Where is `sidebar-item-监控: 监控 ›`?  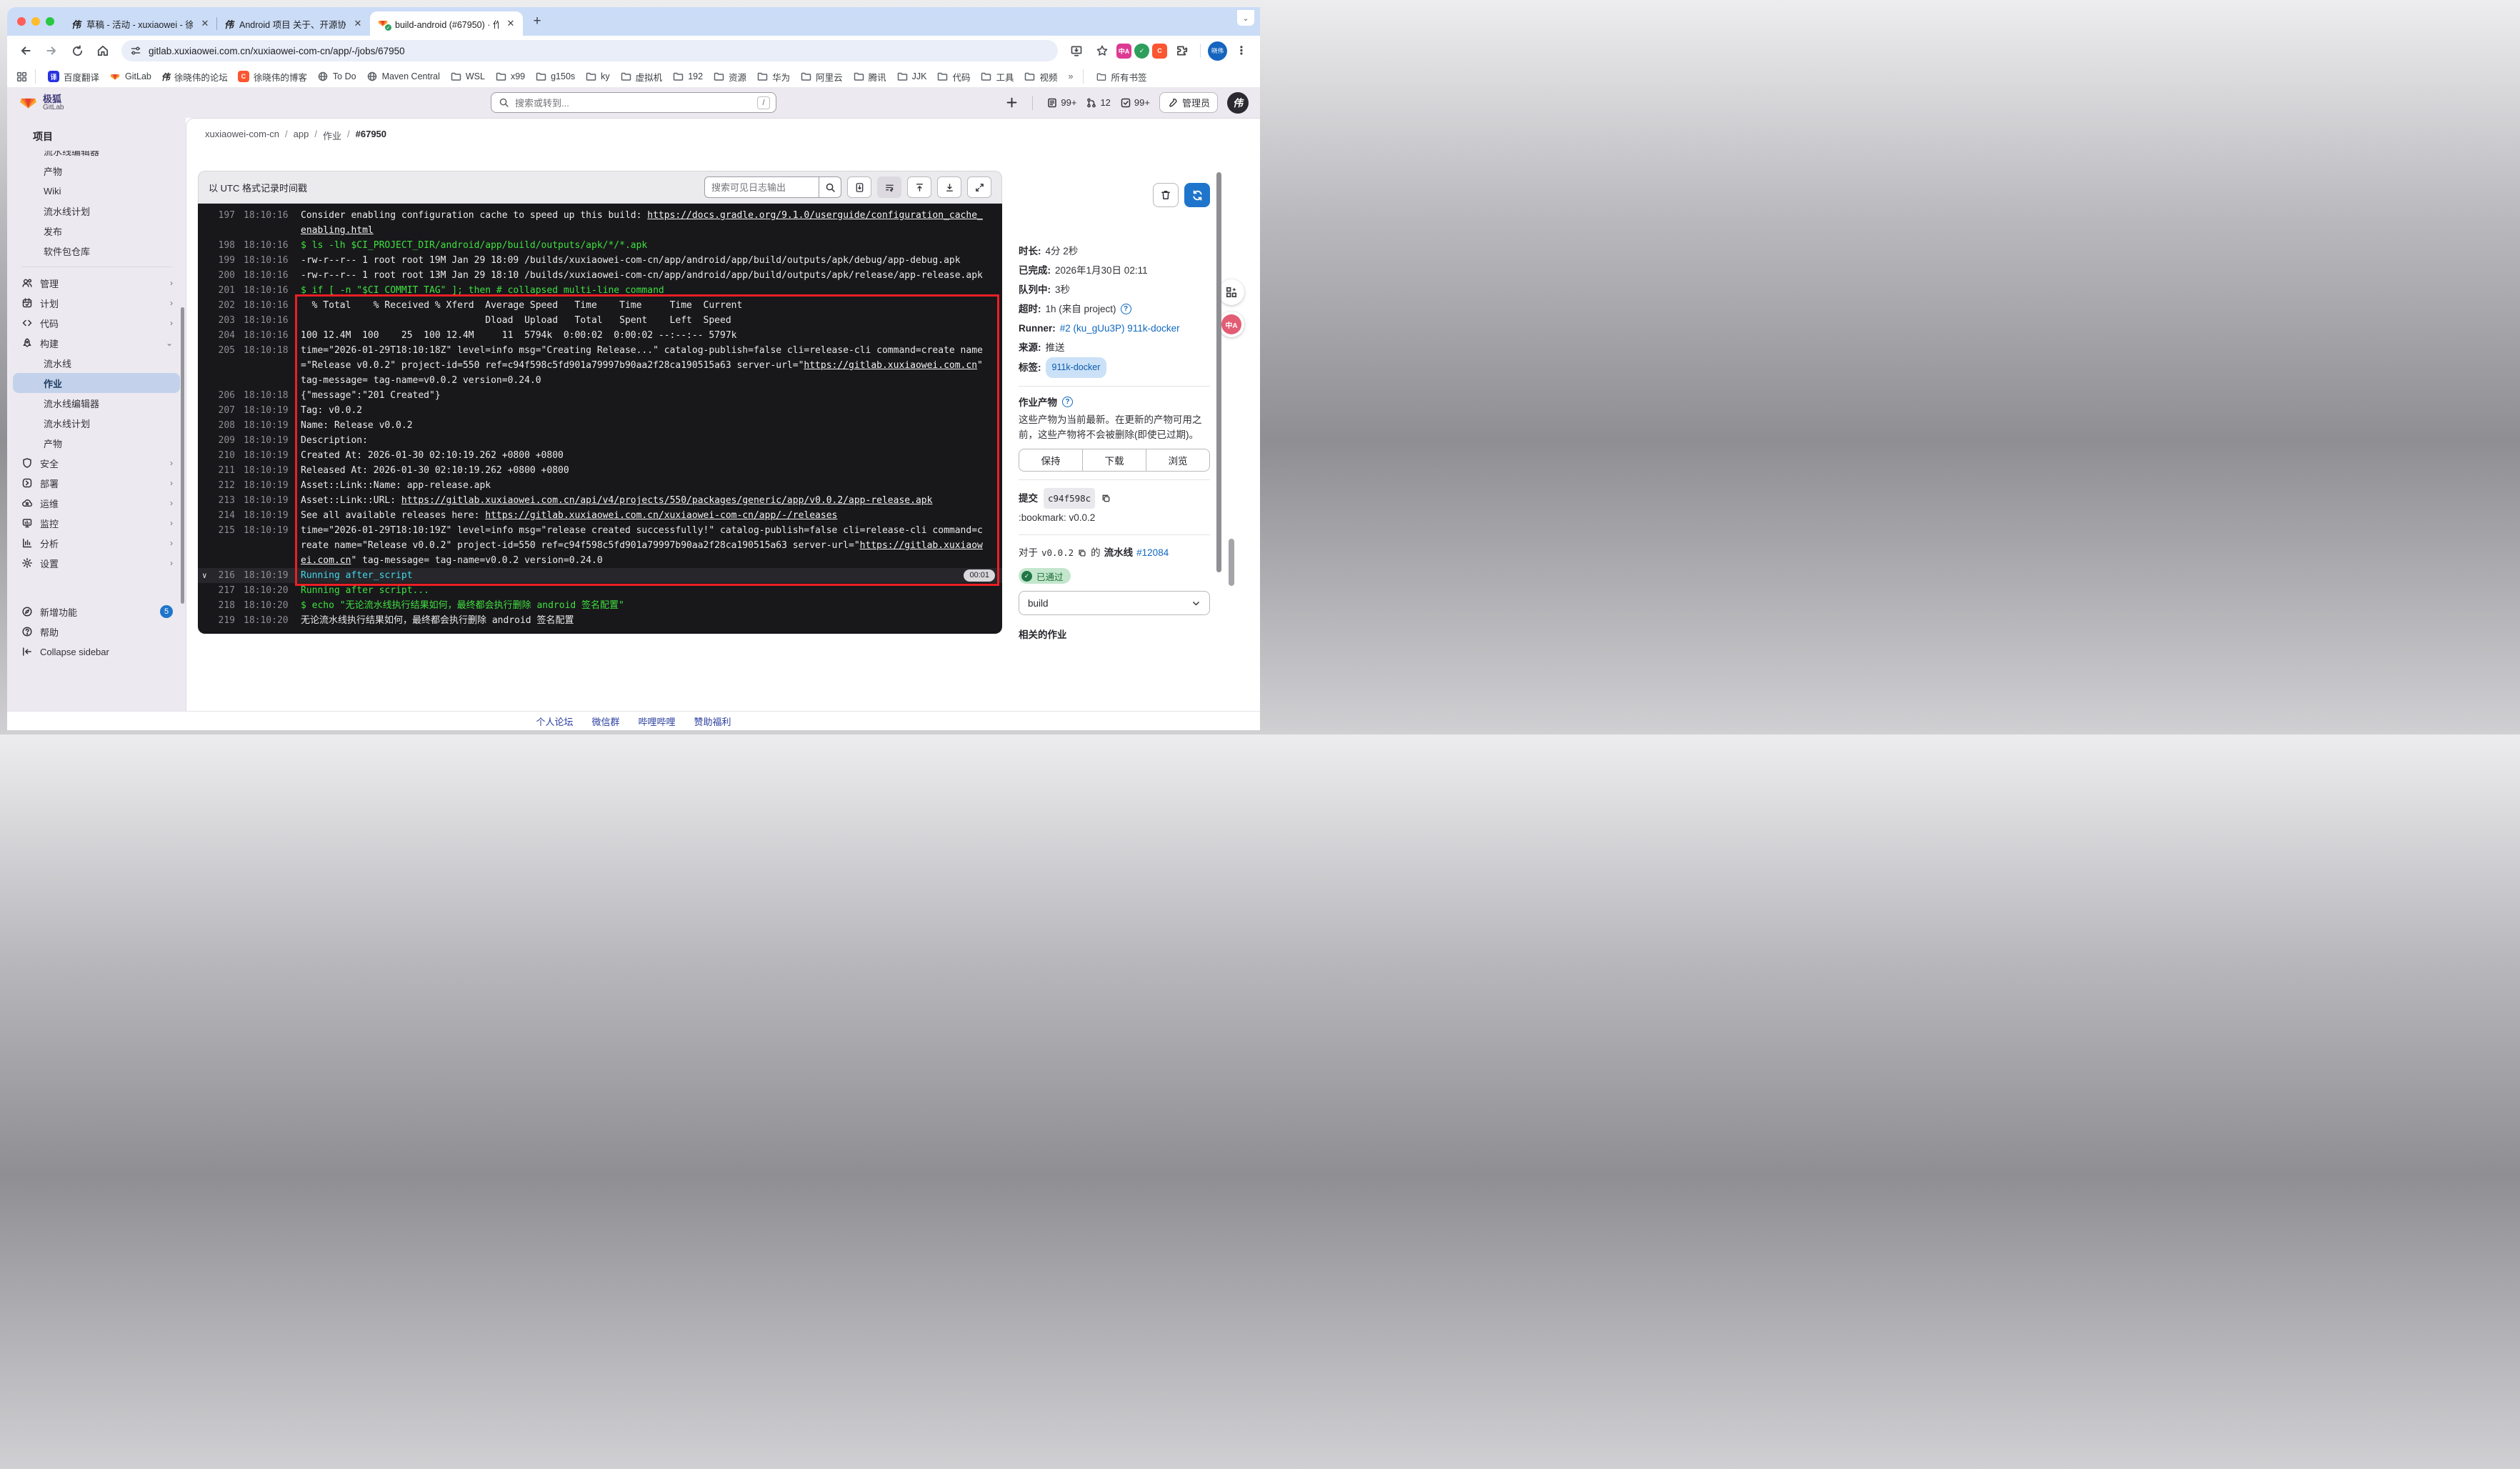
sidebar-item-监控: 监控 › is located at coordinates (96, 523).